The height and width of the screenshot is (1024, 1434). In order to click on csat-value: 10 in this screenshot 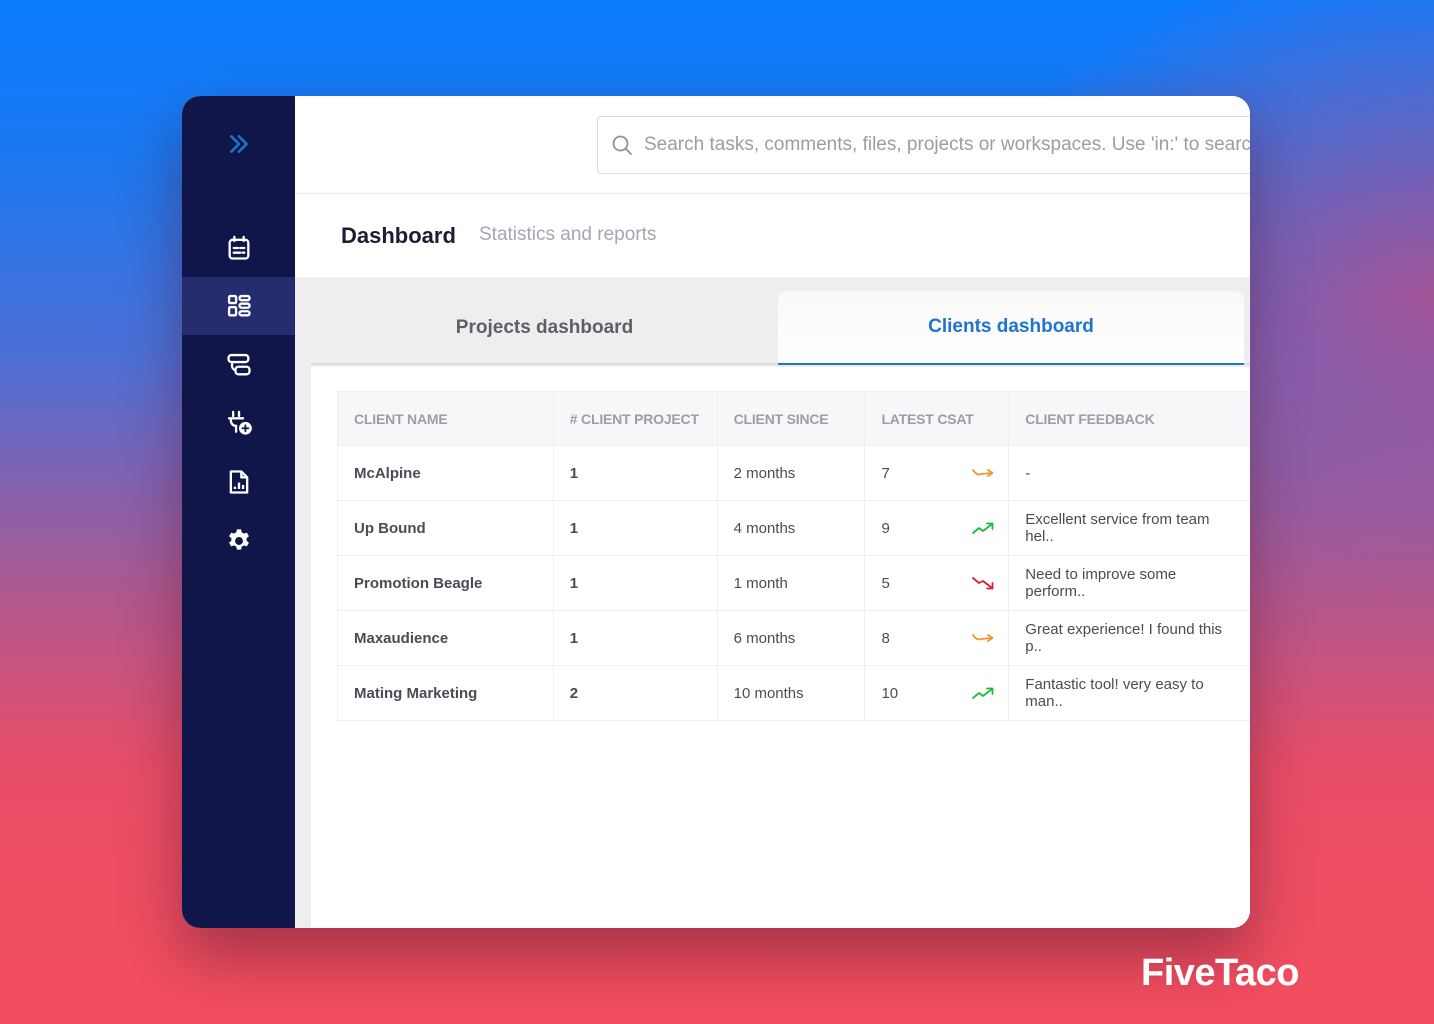, I will do `click(890, 693)`.